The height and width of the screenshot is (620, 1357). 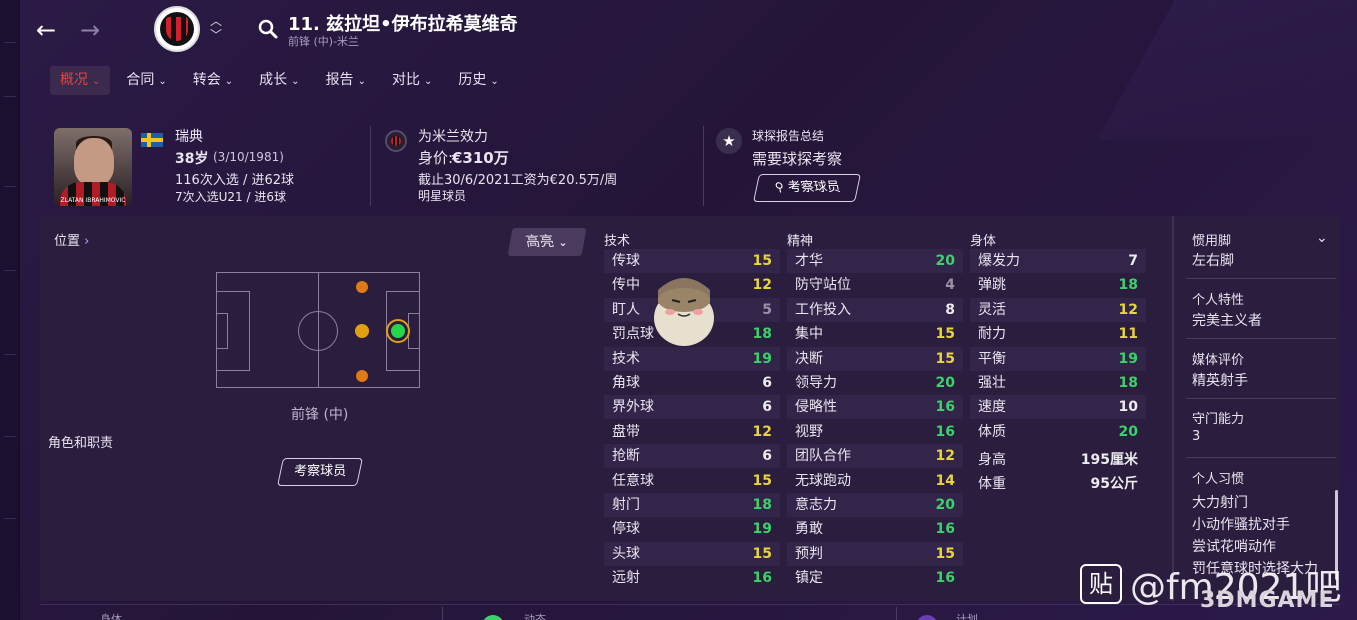 What do you see at coordinates (213, 80) in the screenshot?
I see `tab-transfer: 转会 ⌄` at bounding box center [213, 80].